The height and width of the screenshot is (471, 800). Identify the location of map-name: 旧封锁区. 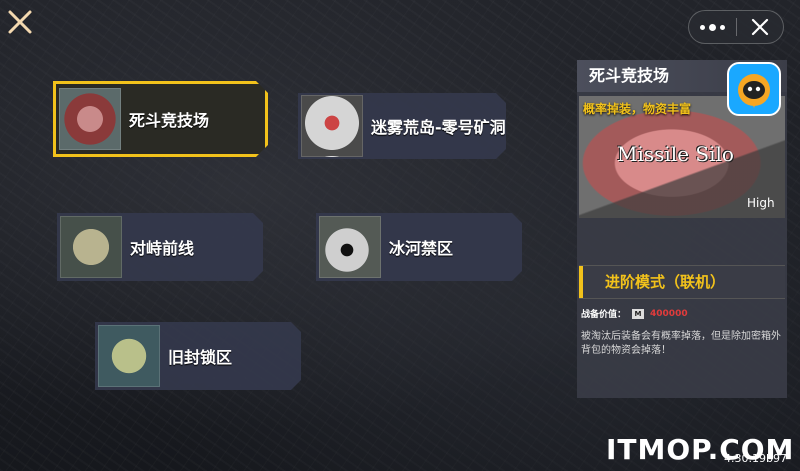
(200, 357).